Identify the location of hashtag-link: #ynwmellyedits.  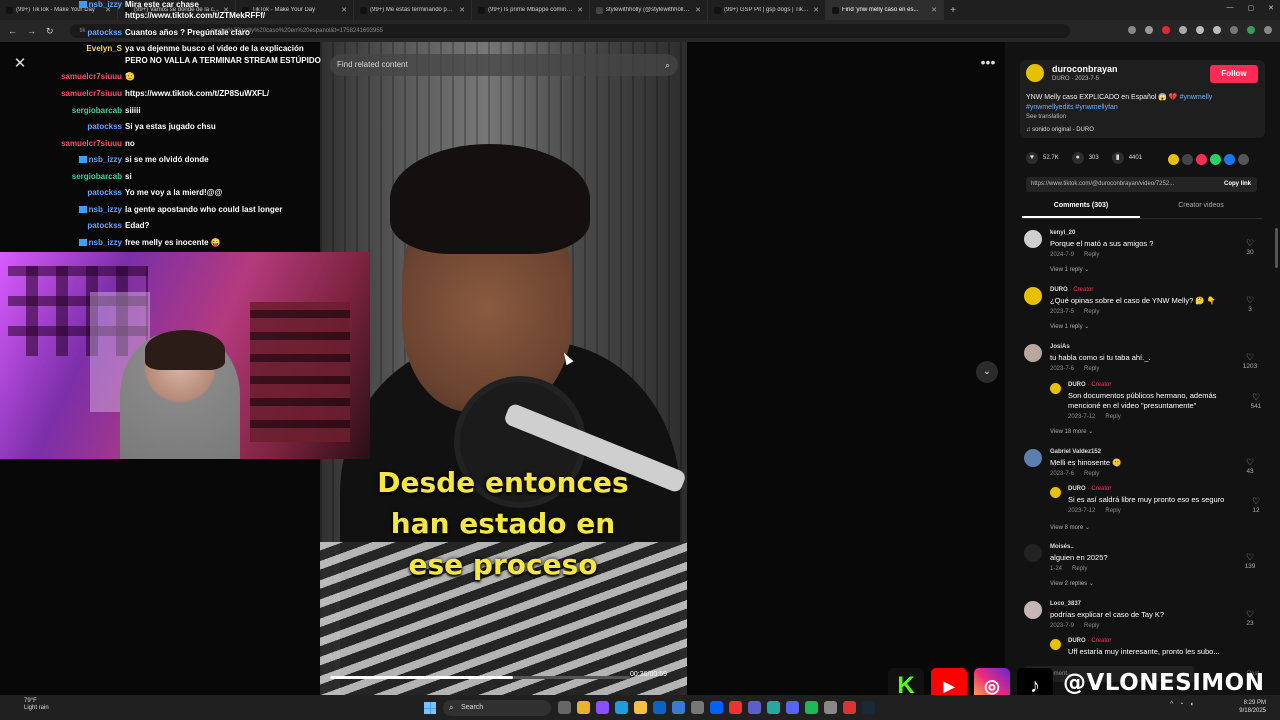
(1049, 107).